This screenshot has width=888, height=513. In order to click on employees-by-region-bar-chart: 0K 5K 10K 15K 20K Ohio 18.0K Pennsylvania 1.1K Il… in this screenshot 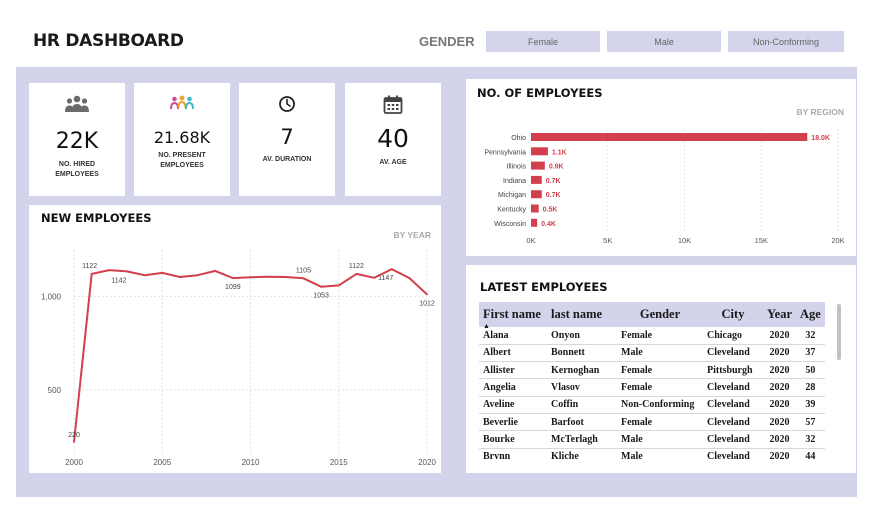, I will do `click(664, 187)`.